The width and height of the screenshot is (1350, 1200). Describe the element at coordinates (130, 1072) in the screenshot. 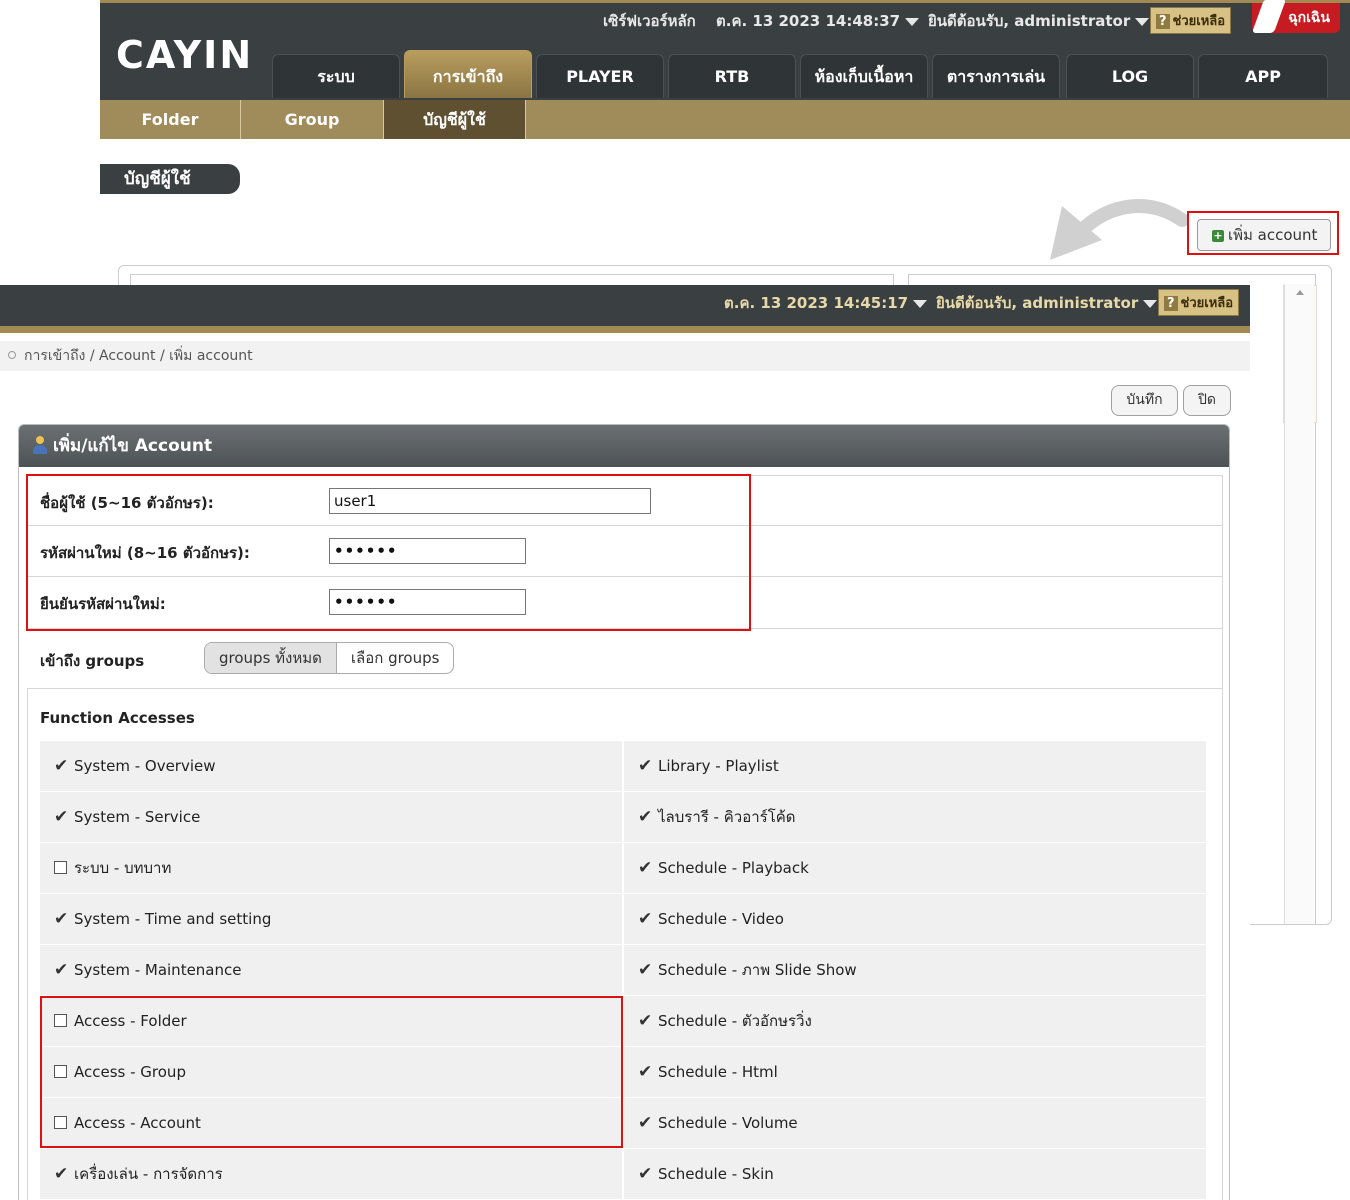

I see `function-access-label: Access - Group` at that location.